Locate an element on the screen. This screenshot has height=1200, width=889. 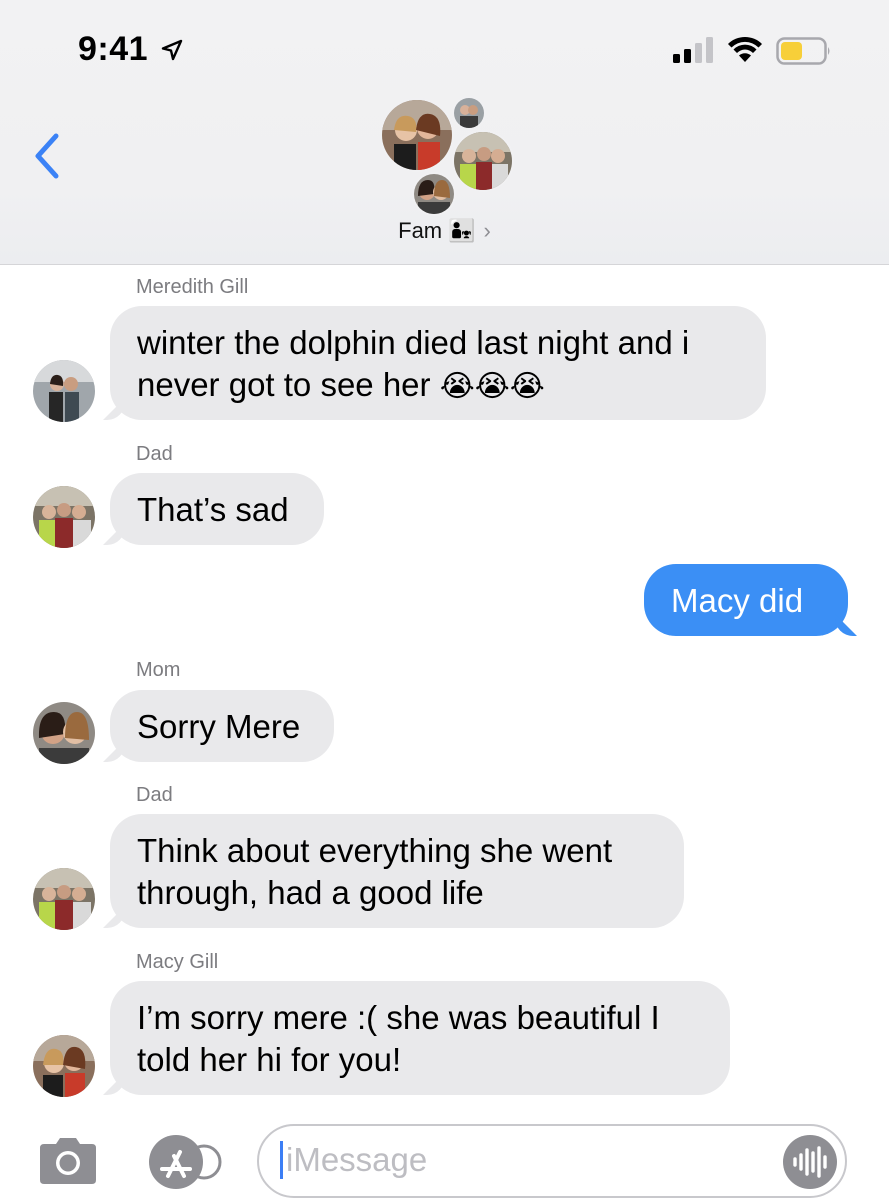
camera-icon is located at coordinates (68, 1161).